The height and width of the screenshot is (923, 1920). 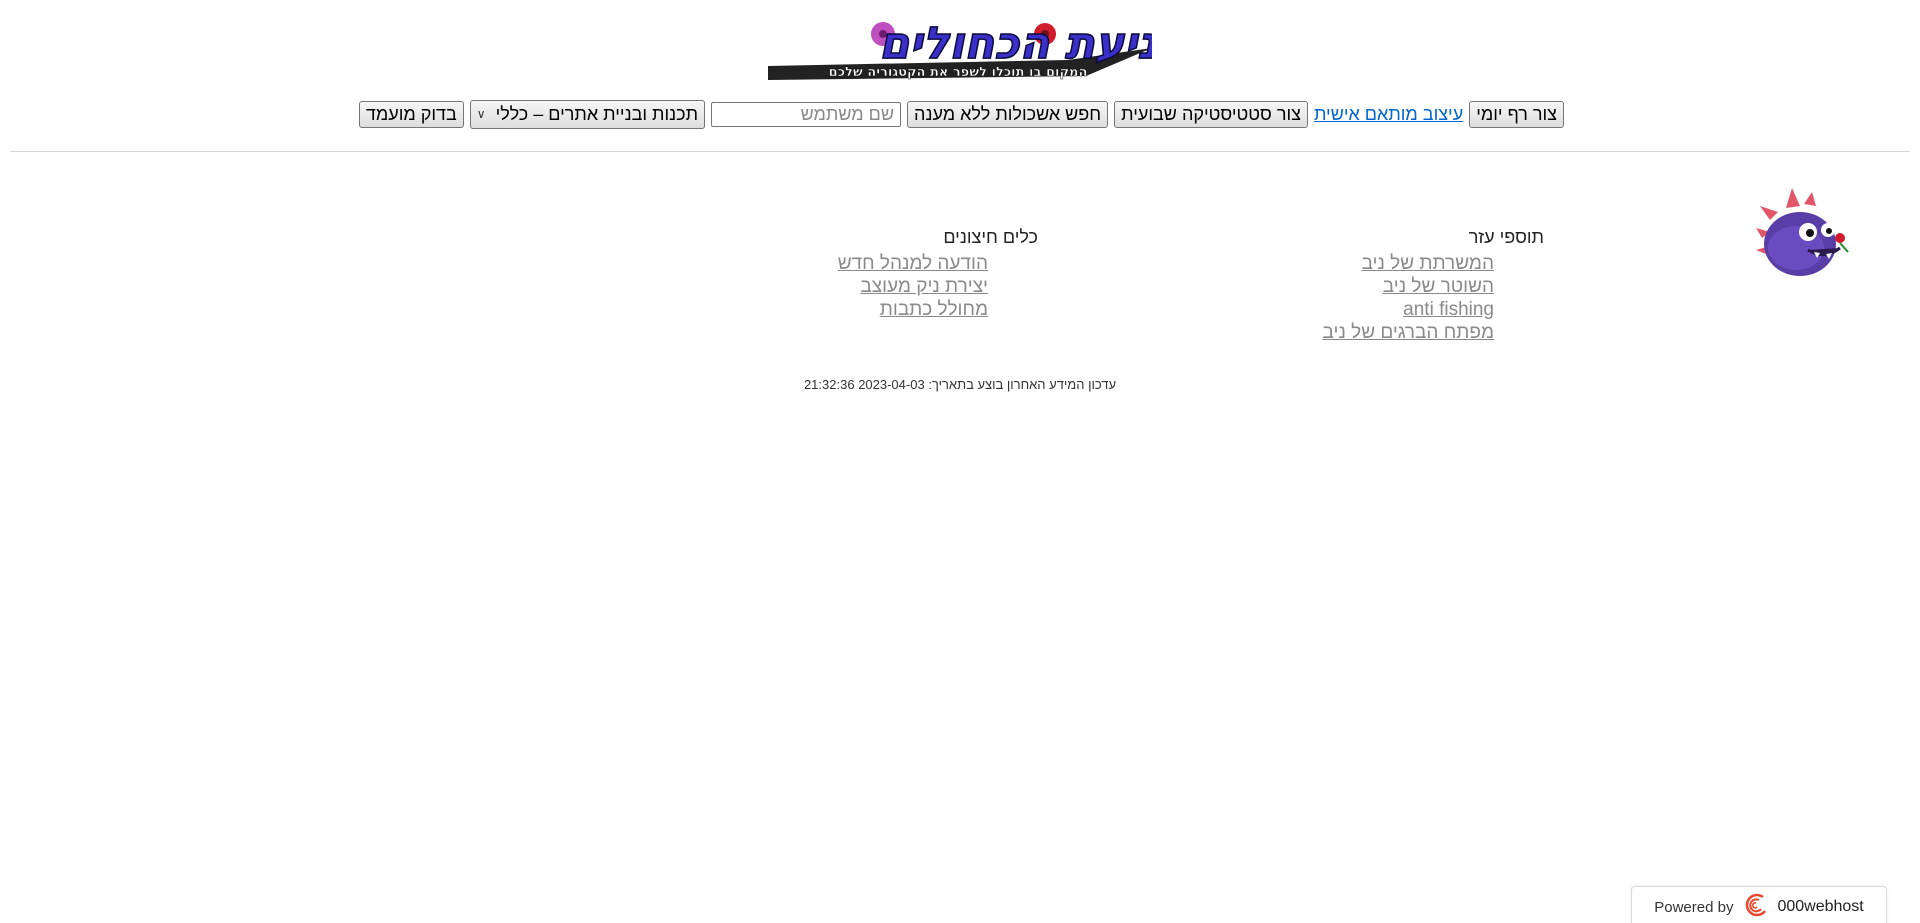 What do you see at coordinates (1506, 237) in the screenshot?
I see `helpers-title: תוספי עזר` at bounding box center [1506, 237].